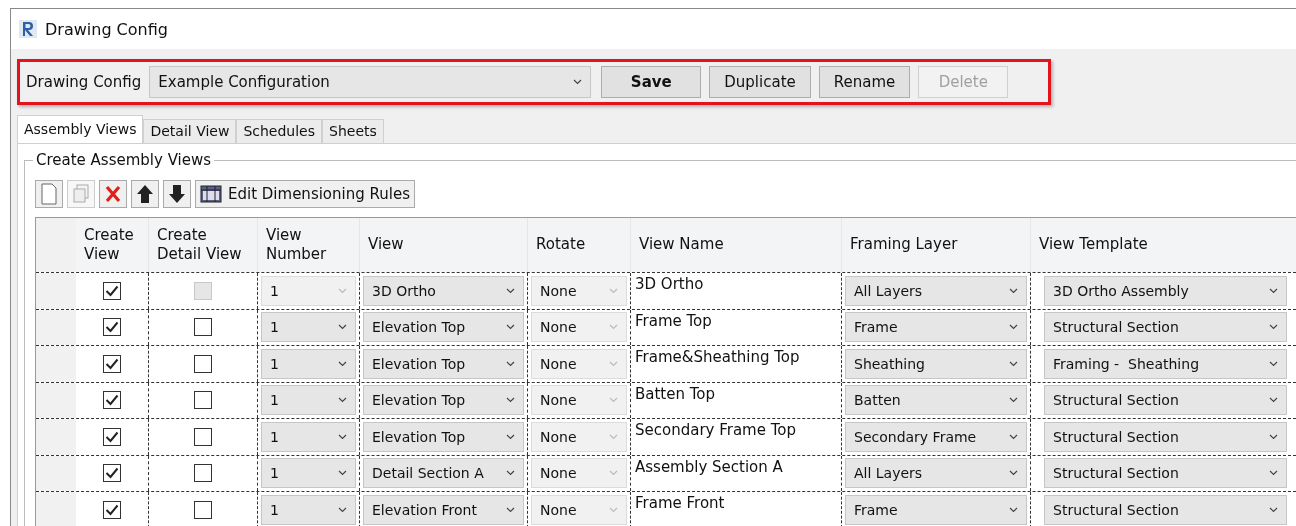  Describe the element at coordinates (305, 194) in the screenshot. I see `edit-rules-button: Edit Dimensioning Rules` at that location.